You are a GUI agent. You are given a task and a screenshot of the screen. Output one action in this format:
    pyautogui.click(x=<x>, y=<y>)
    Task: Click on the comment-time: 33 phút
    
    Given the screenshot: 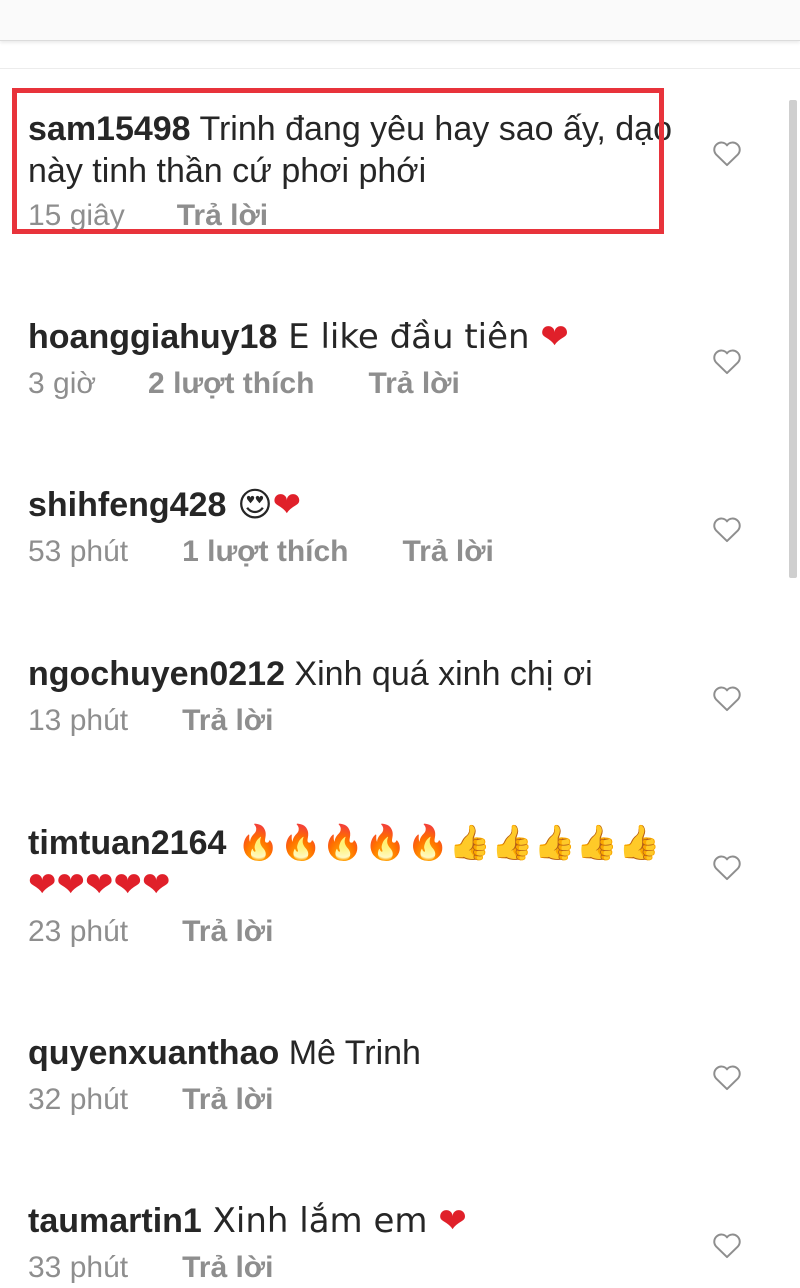 What is the action you would take?
    pyautogui.click(x=78, y=1267)
    